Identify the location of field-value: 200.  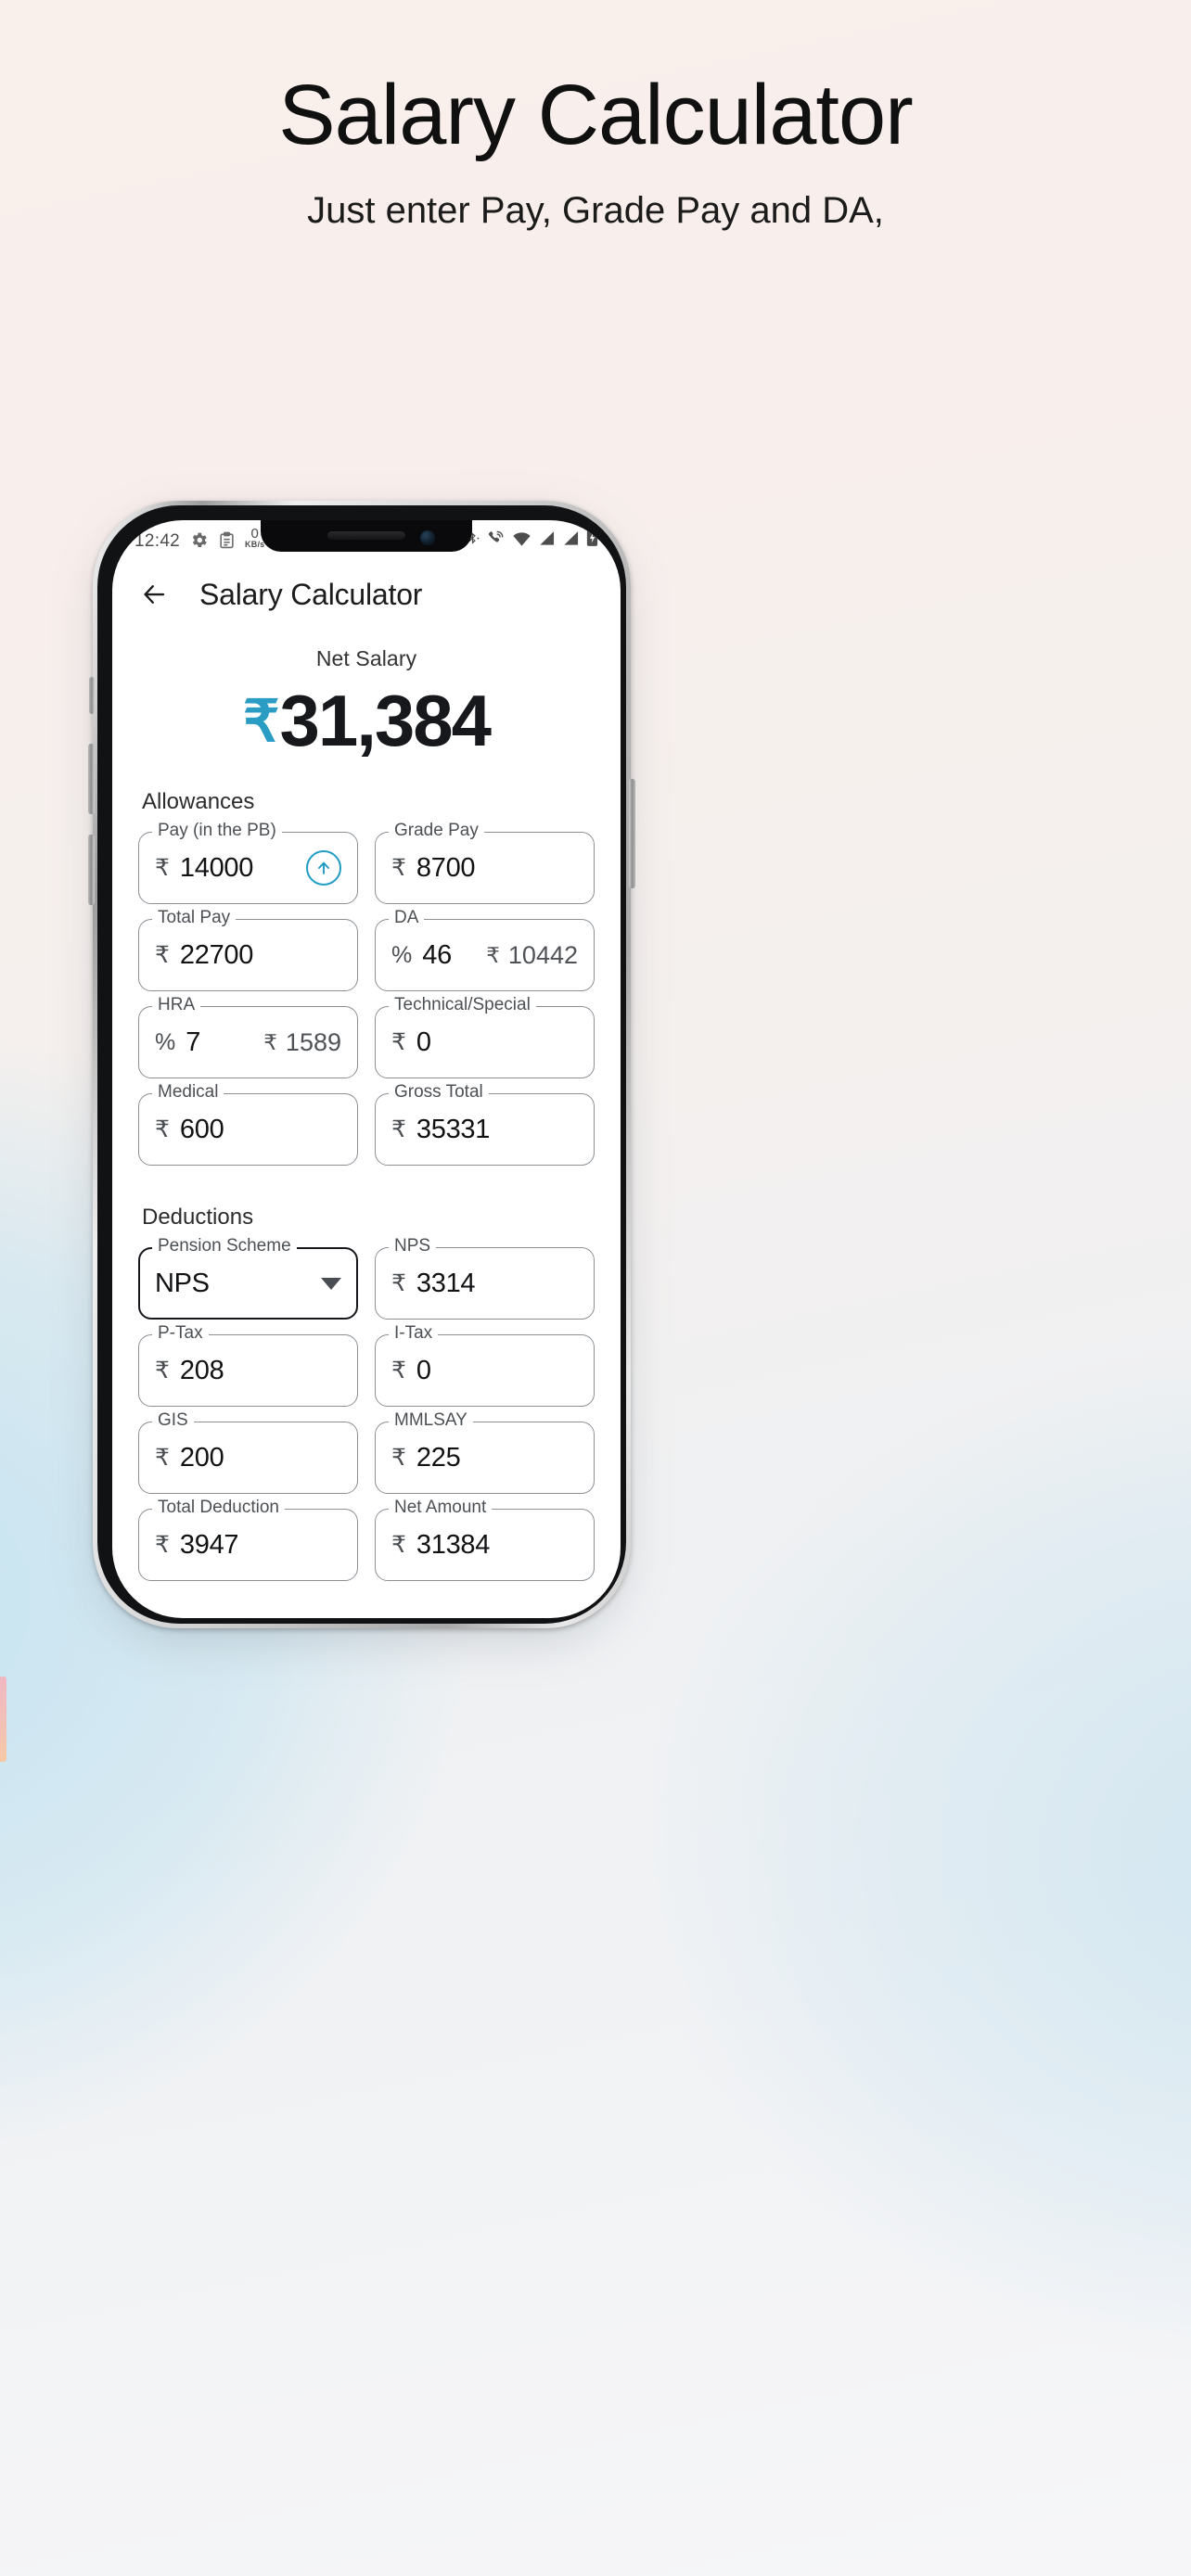
(202, 1458).